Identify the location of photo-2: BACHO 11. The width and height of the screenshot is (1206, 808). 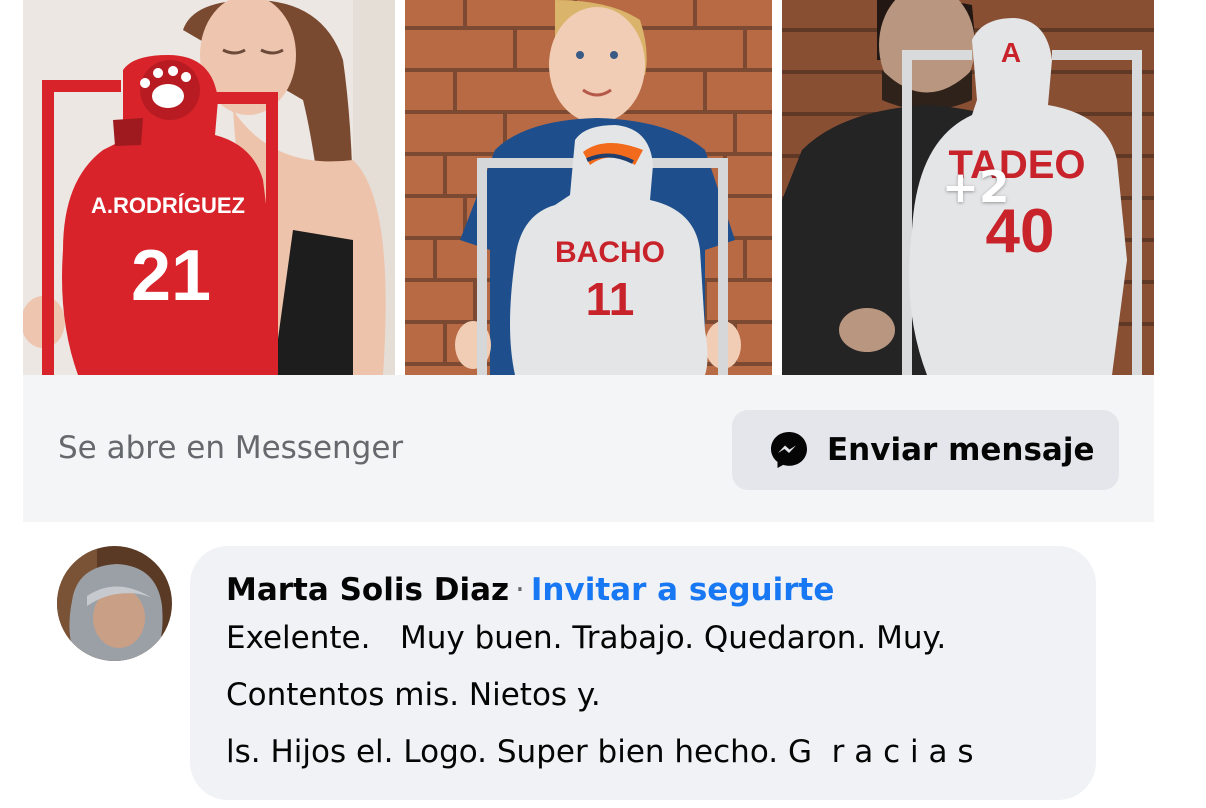
(588, 187).